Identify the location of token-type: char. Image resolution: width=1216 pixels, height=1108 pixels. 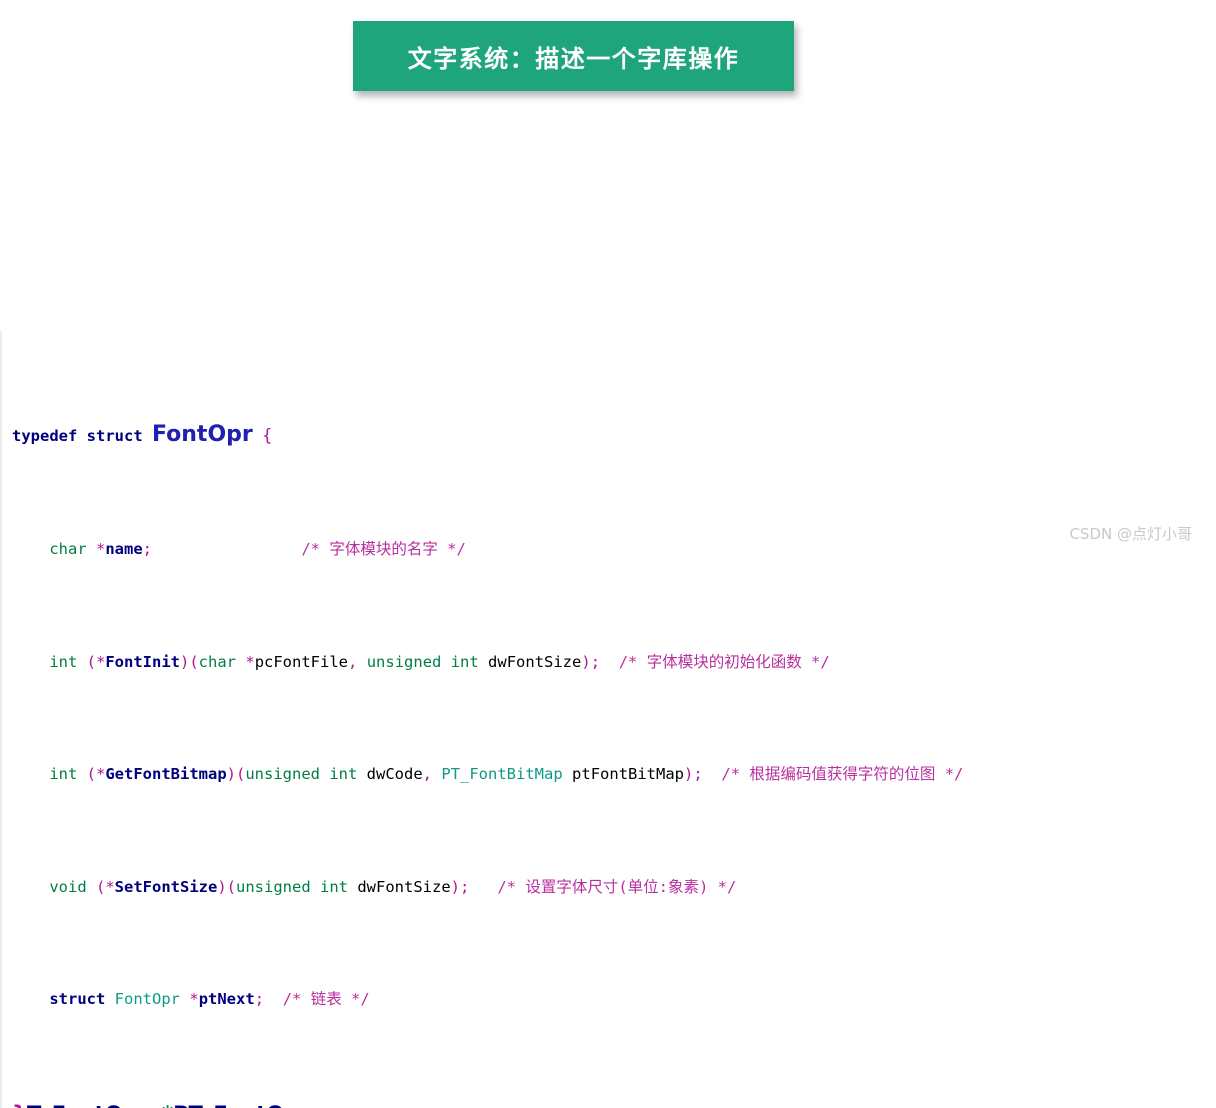
(67, 549).